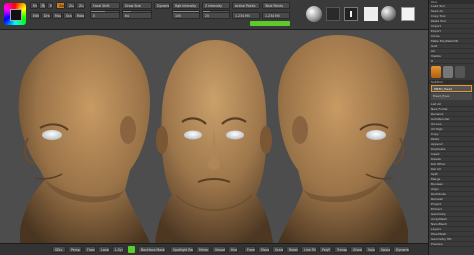  Describe the element at coordinates (162, 5) in the screenshot. I see `dynamic-button: Dynamic` at that location.